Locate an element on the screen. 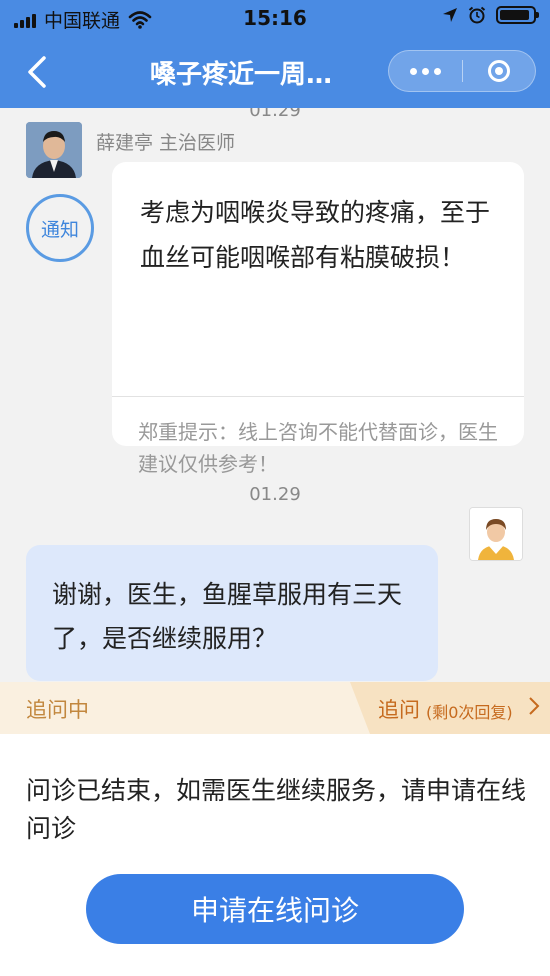 This screenshot has width=550, height=976. back-arrow-icon is located at coordinates (38, 72).